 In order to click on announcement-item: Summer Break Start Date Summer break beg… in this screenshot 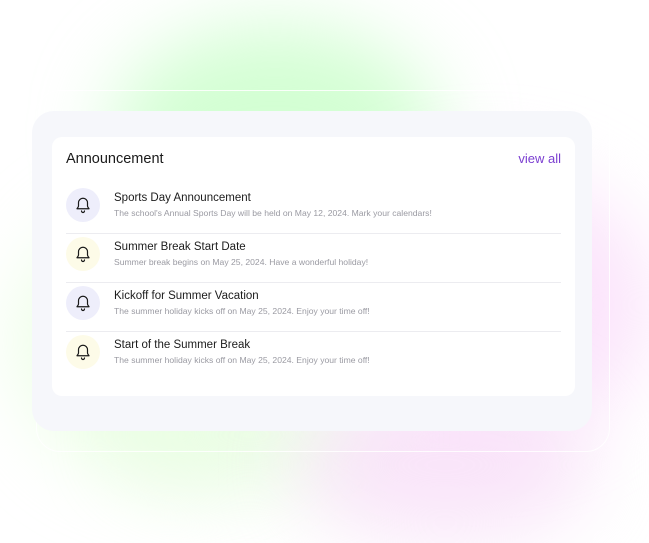, I will do `click(313, 258)`.